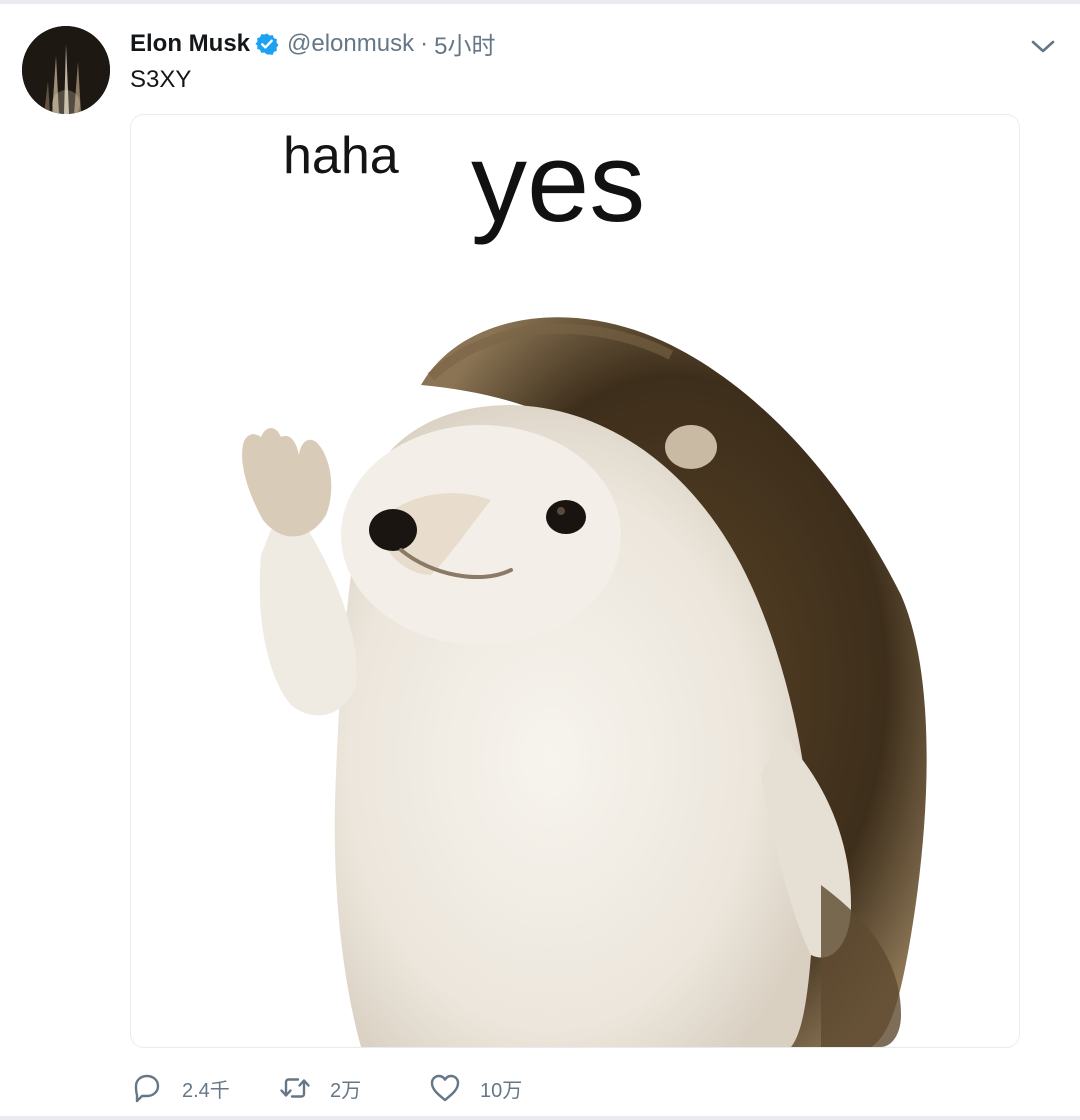  What do you see at coordinates (267, 44) in the screenshot?
I see `verified-badge-icon` at bounding box center [267, 44].